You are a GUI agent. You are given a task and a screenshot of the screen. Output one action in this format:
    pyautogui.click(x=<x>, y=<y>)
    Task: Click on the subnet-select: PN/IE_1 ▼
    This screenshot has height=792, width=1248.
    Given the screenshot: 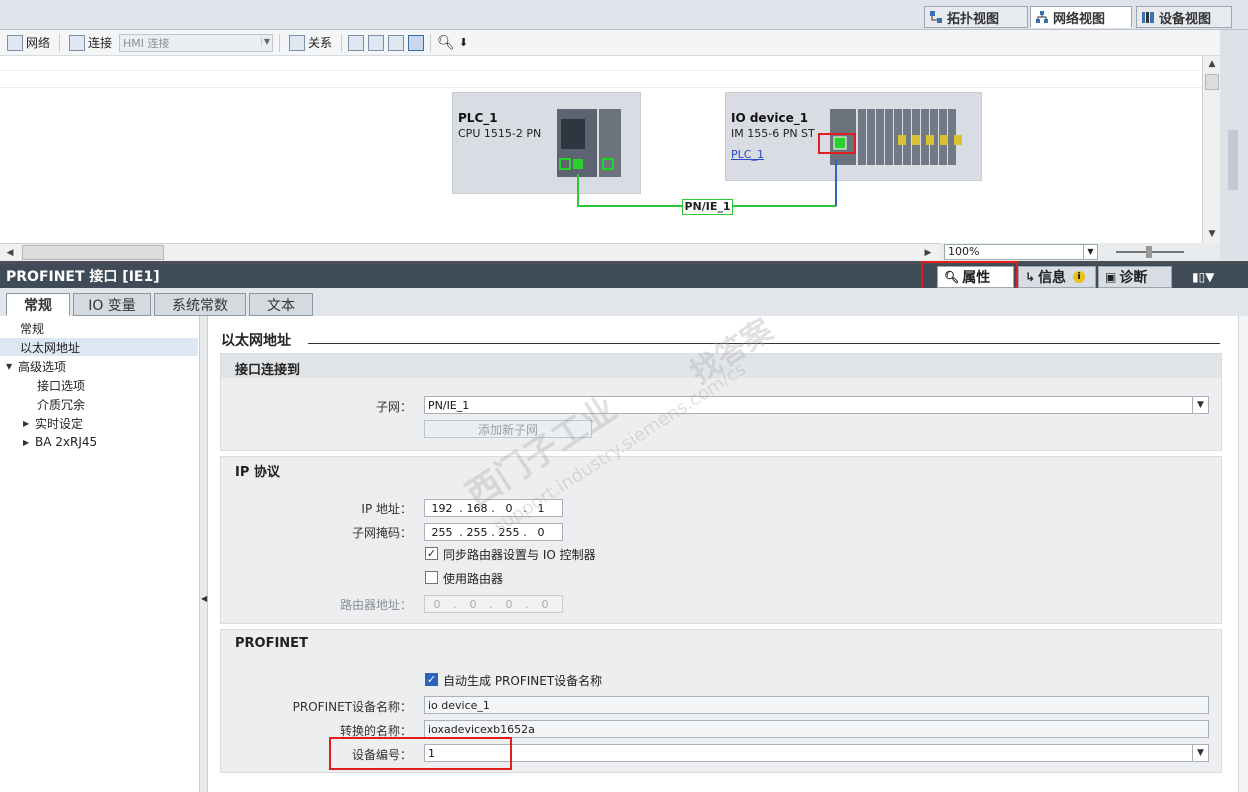 What is the action you would take?
    pyautogui.click(x=816, y=405)
    